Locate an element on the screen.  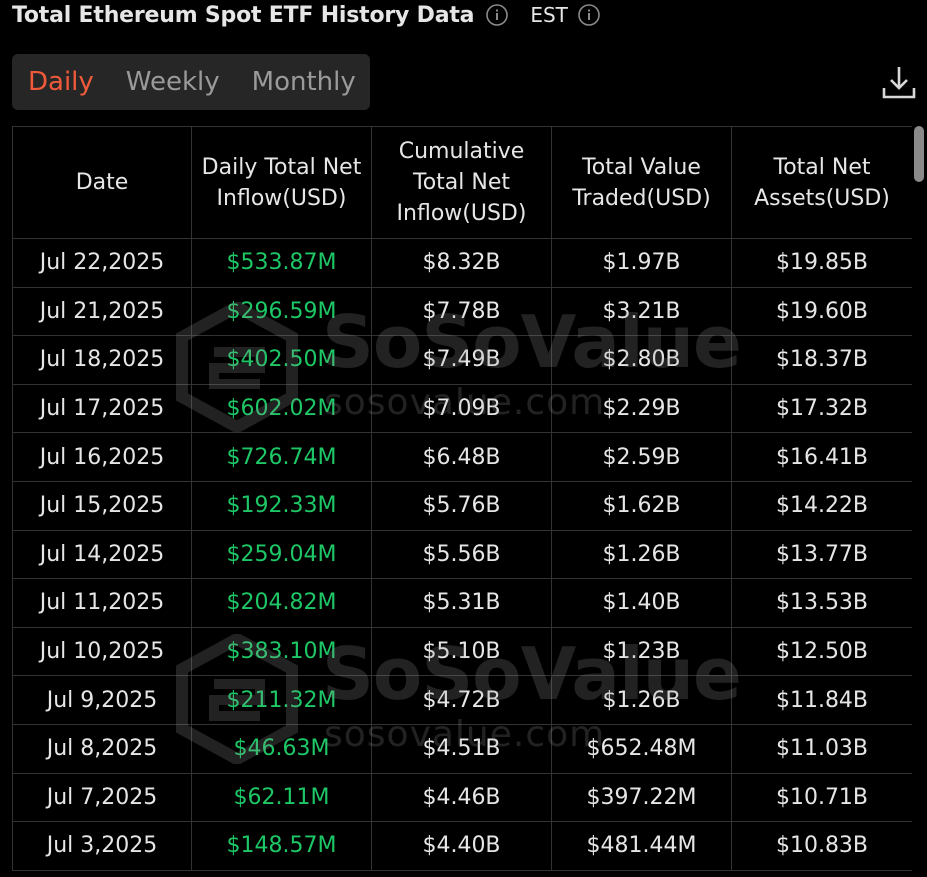
total-value-traded-cell: $1.62B is located at coordinates (641, 505).